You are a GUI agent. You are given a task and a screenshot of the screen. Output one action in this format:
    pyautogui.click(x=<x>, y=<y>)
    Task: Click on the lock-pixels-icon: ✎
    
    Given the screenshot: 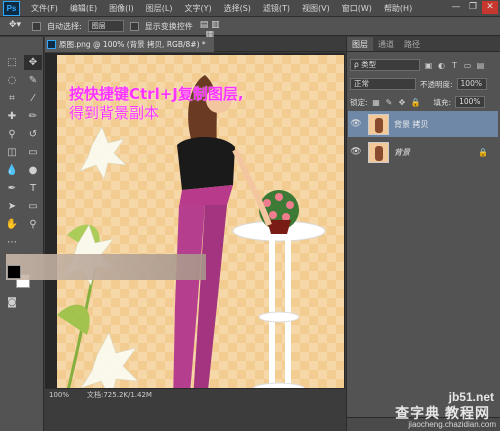 What is the action you would take?
    pyautogui.click(x=389, y=102)
    